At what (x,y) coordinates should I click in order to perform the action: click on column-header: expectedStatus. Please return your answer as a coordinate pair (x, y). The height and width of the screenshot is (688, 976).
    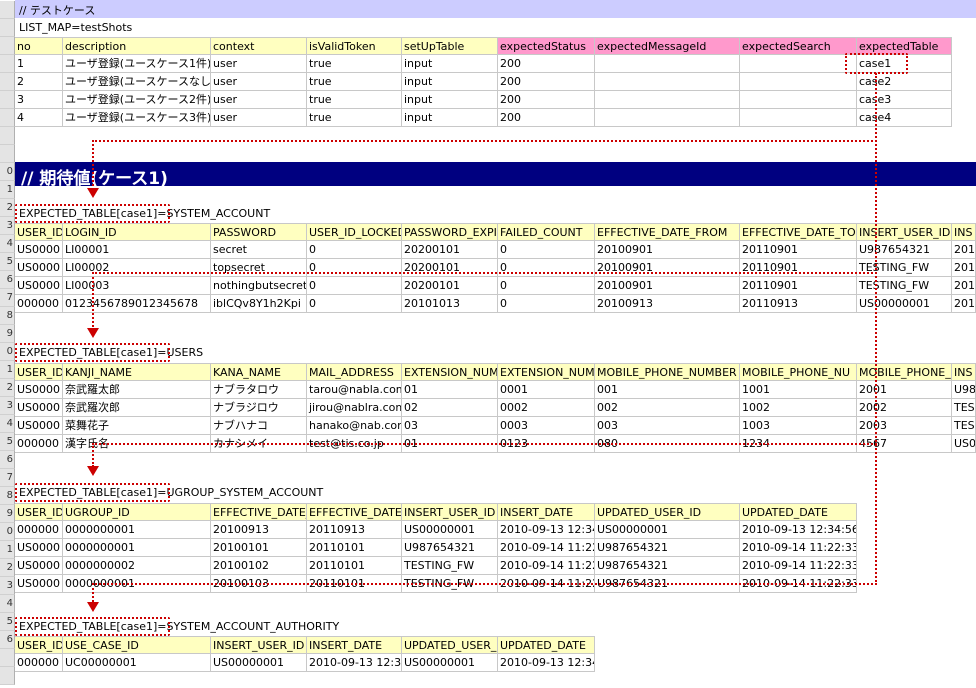
    Looking at the image, I should click on (546, 46).